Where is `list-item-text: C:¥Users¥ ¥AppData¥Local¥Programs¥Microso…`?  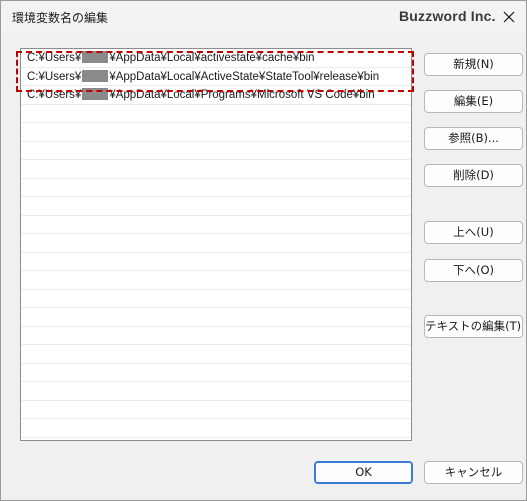
list-item-text: C:¥Users¥ ¥AppData¥Local¥Programs¥Microso… is located at coordinates (201, 94).